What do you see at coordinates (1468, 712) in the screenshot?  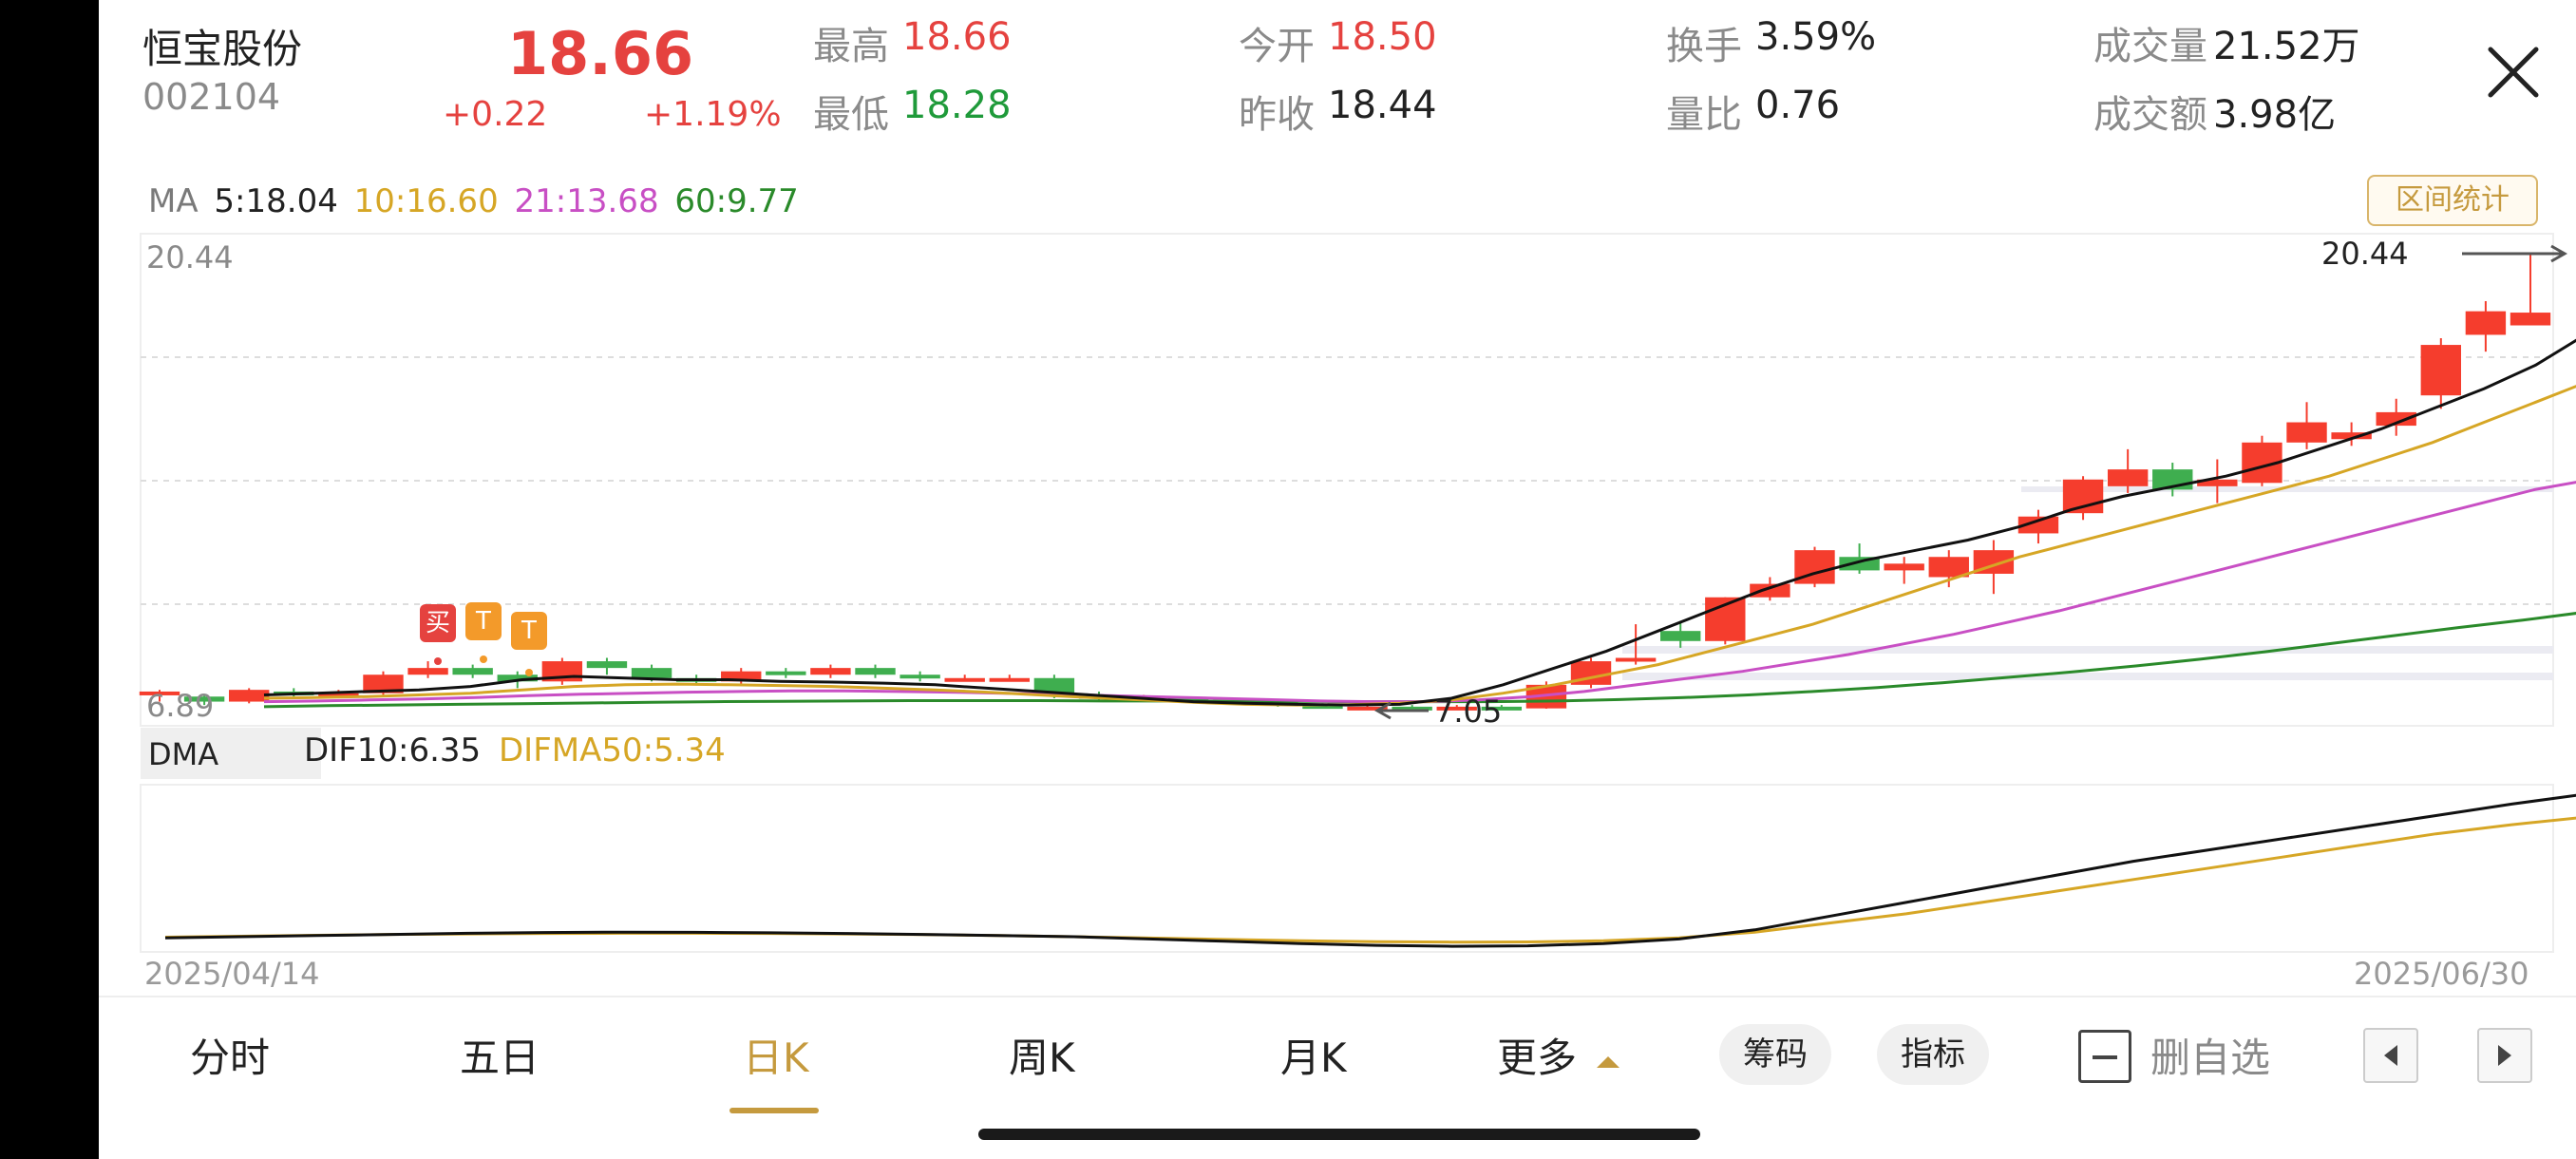 I see `min-price-annotation: 7.05` at bounding box center [1468, 712].